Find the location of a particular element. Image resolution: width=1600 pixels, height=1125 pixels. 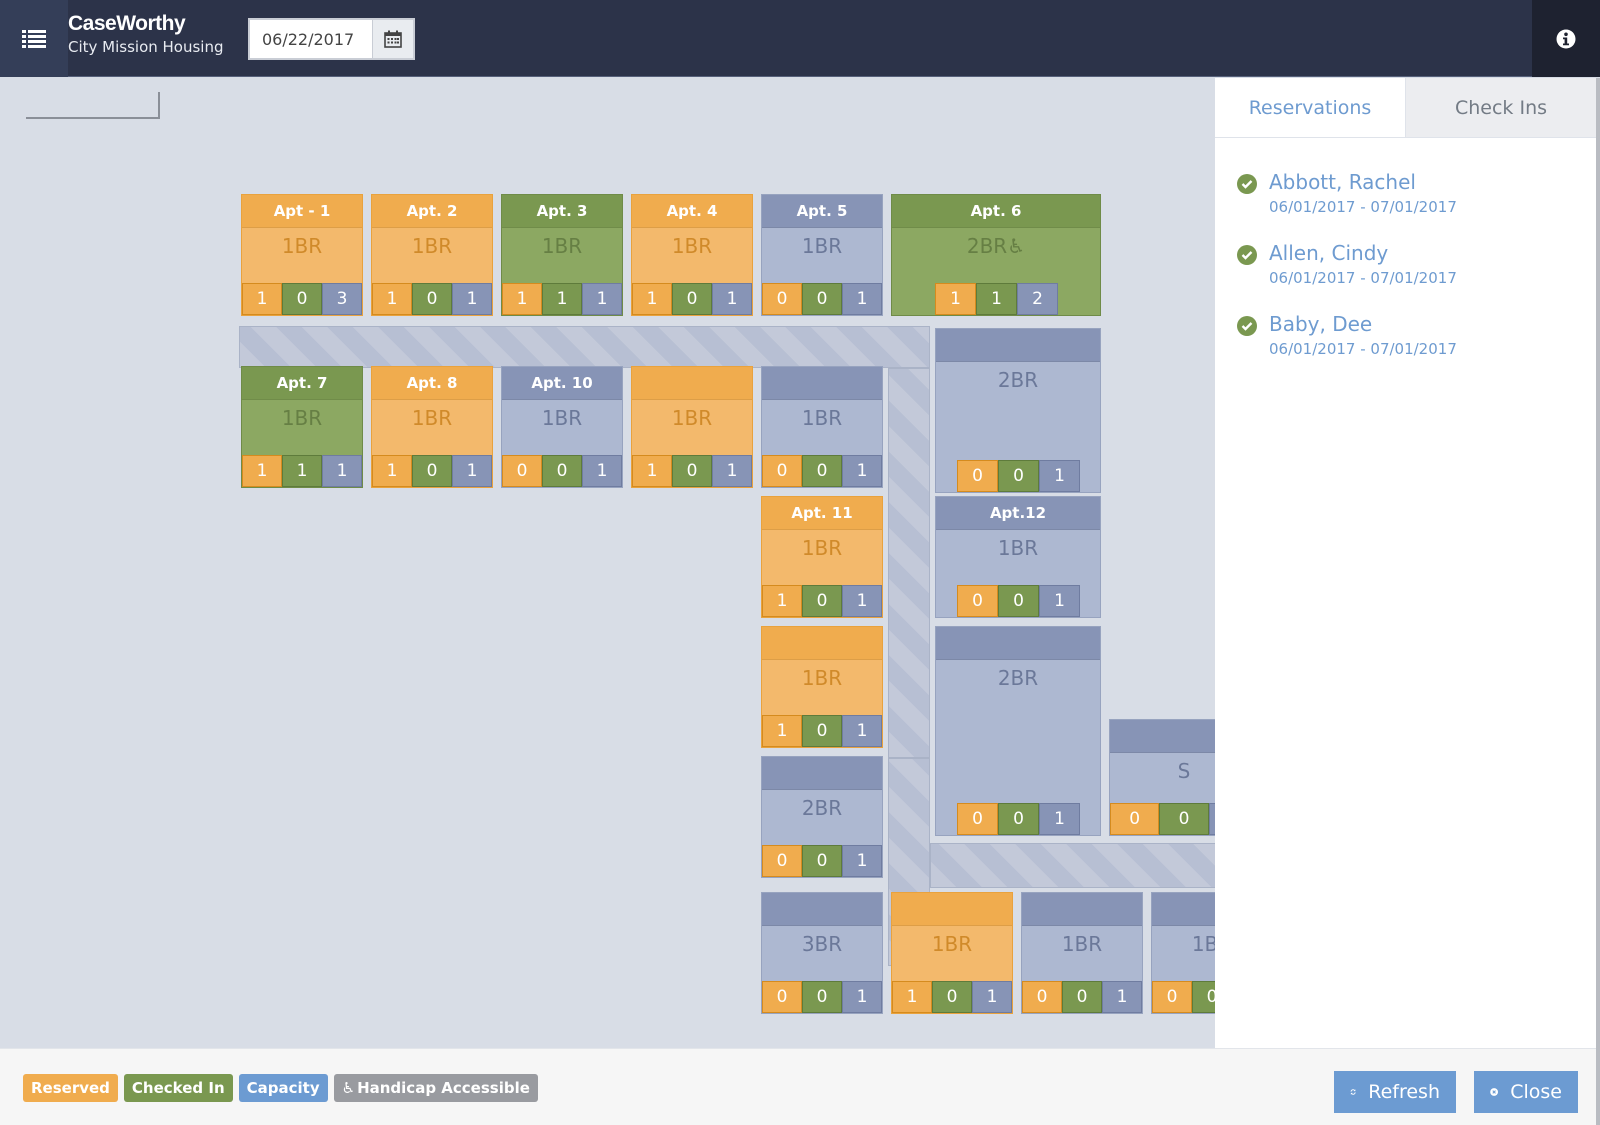

unit-card: S 001 is located at coordinates (1162, 777).